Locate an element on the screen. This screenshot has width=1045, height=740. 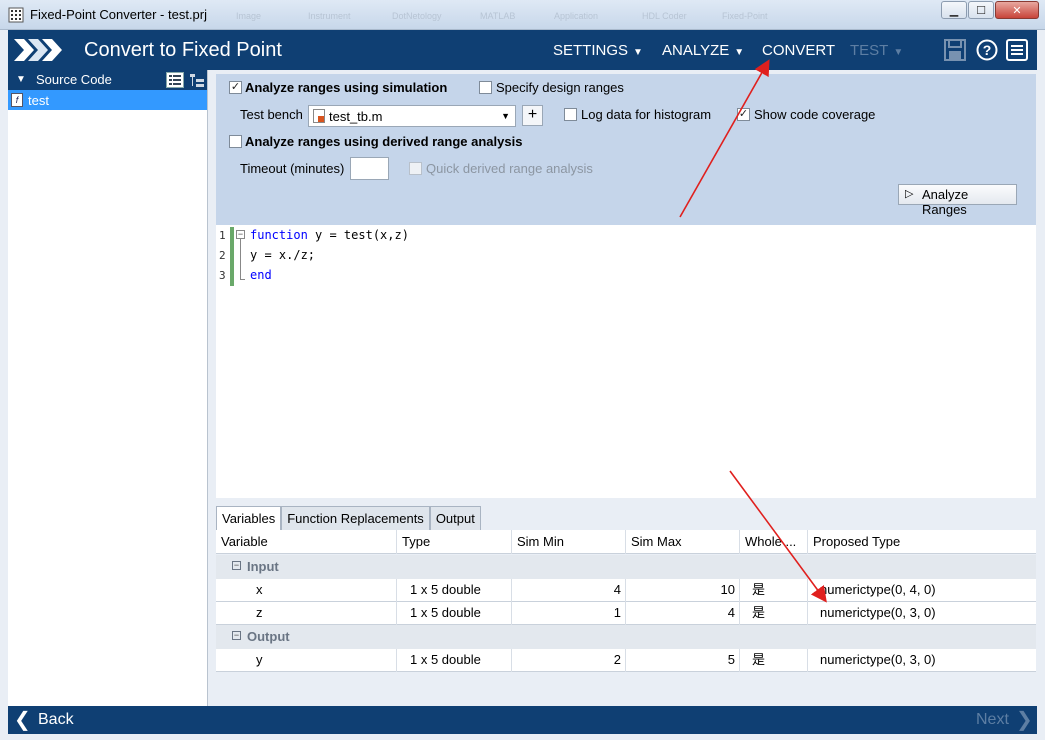
line-number: 3 is located at coordinates (222, 275).